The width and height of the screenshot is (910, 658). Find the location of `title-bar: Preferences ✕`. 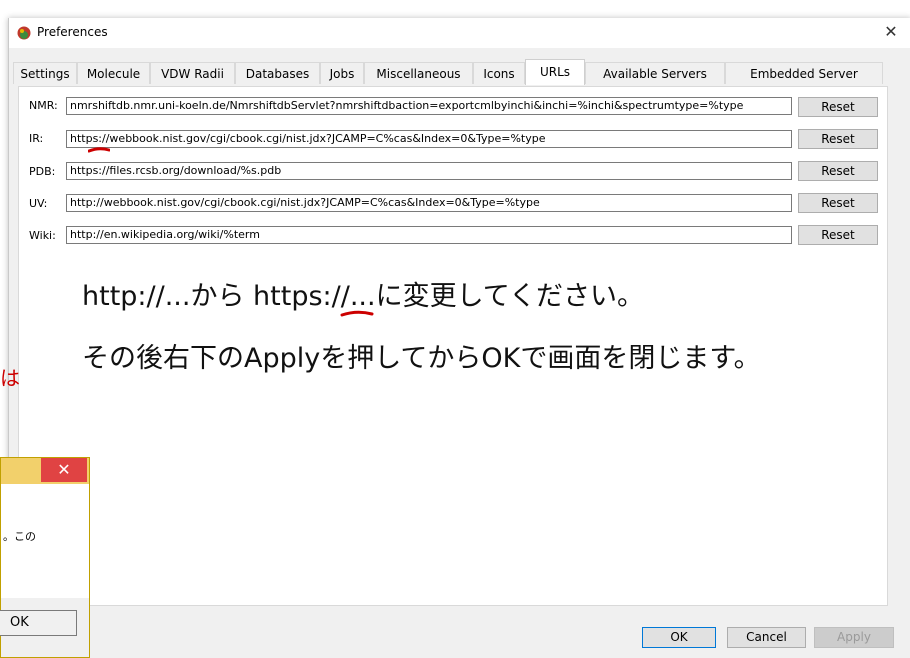

title-bar: Preferences ✕ is located at coordinates (459, 33).